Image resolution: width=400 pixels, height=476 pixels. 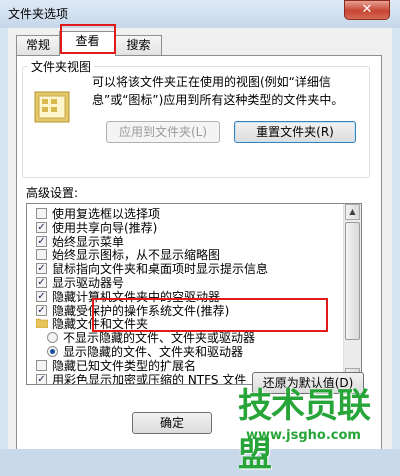 I want to click on list-item-label: 使用共享向导(推荐), so click(x=105, y=227).